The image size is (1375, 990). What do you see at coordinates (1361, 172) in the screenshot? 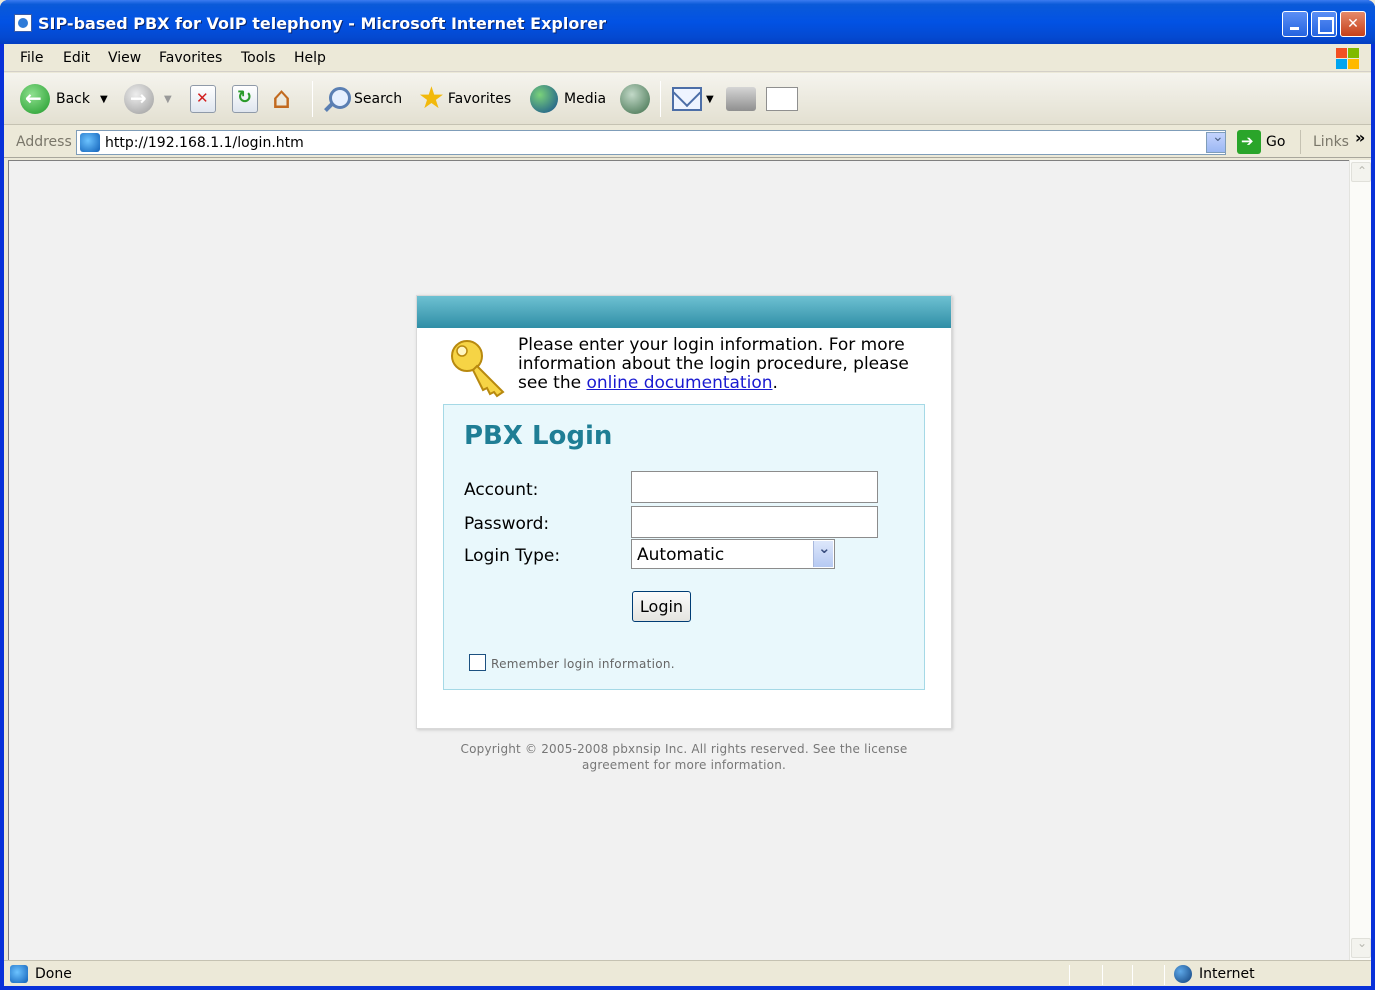
I see `scroll-up-button` at bounding box center [1361, 172].